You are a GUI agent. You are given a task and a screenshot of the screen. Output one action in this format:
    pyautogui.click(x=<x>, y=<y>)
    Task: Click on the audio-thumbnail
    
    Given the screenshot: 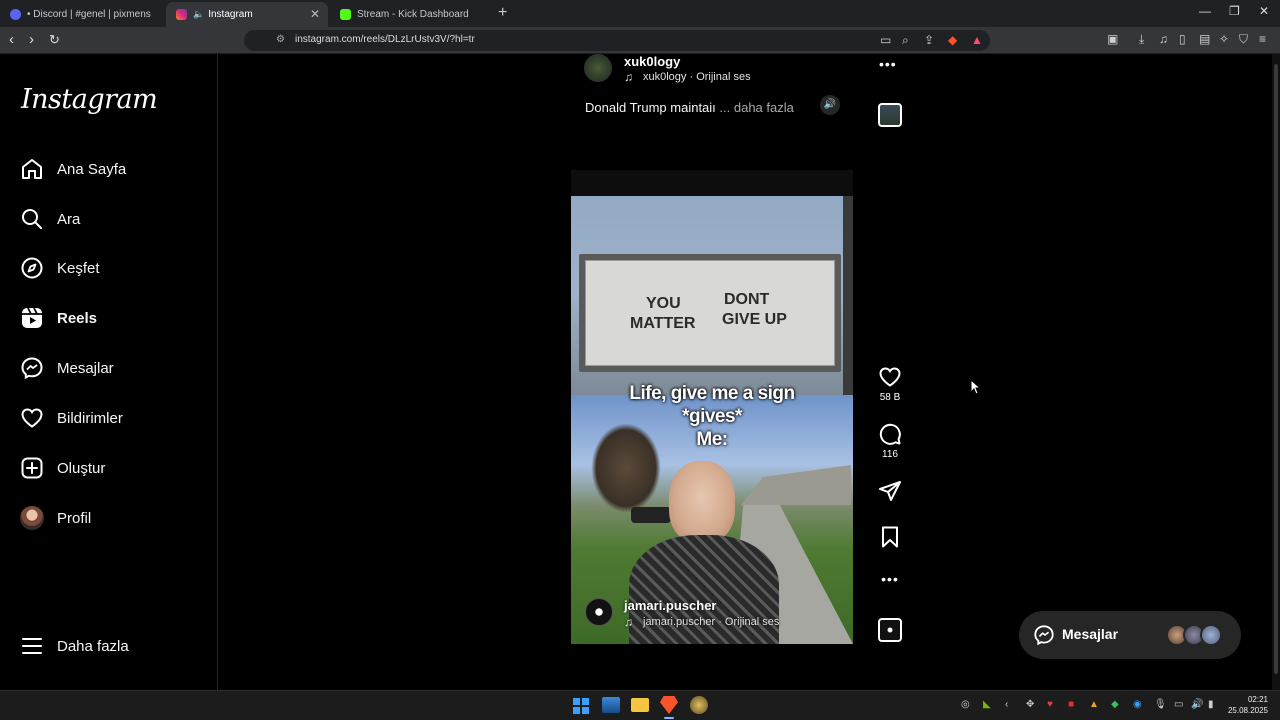 What is the action you would take?
    pyautogui.click(x=890, y=630)
    